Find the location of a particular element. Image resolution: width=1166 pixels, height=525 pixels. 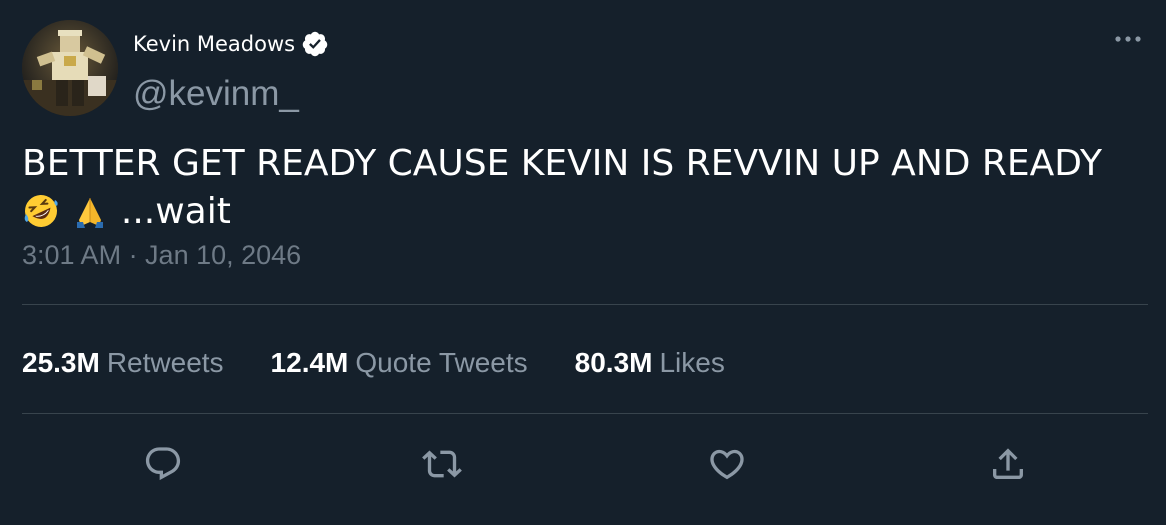

retweet-icon is located at coordinates (442, 464).